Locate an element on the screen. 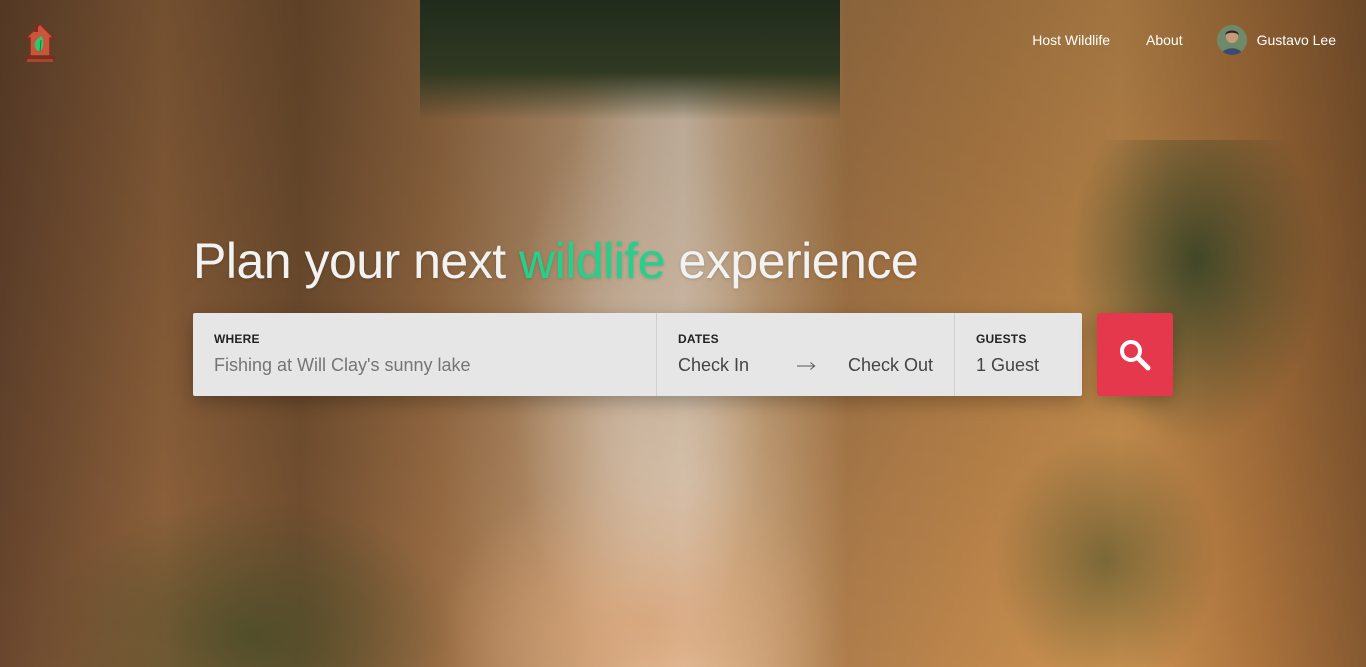 The image size is (1366, 667). guests-label: GUESTS is located at coordinates (1001, 339).